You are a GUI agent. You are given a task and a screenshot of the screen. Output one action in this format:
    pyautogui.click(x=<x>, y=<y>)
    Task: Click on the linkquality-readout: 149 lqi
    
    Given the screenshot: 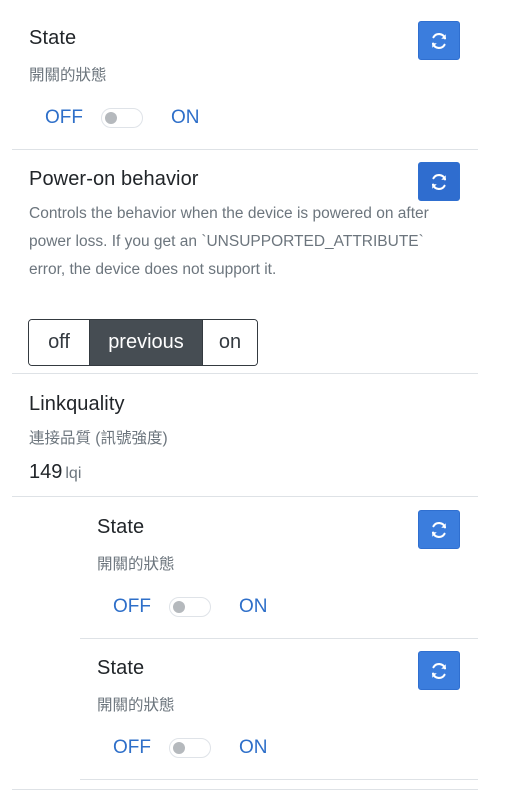 What is the action you would take?
    pyautogui.click(x=55, y=472)
    